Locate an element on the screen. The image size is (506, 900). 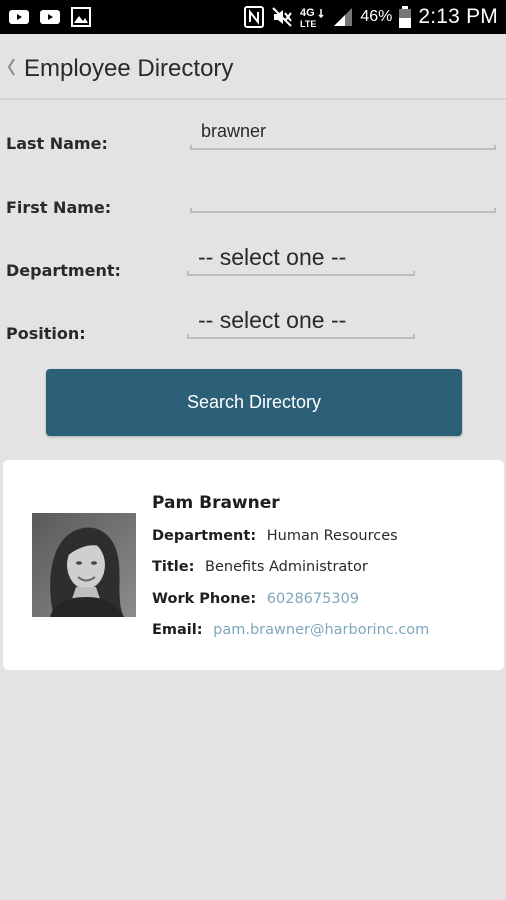
department-select: -- select one -- is located at coordinates (301, 258).